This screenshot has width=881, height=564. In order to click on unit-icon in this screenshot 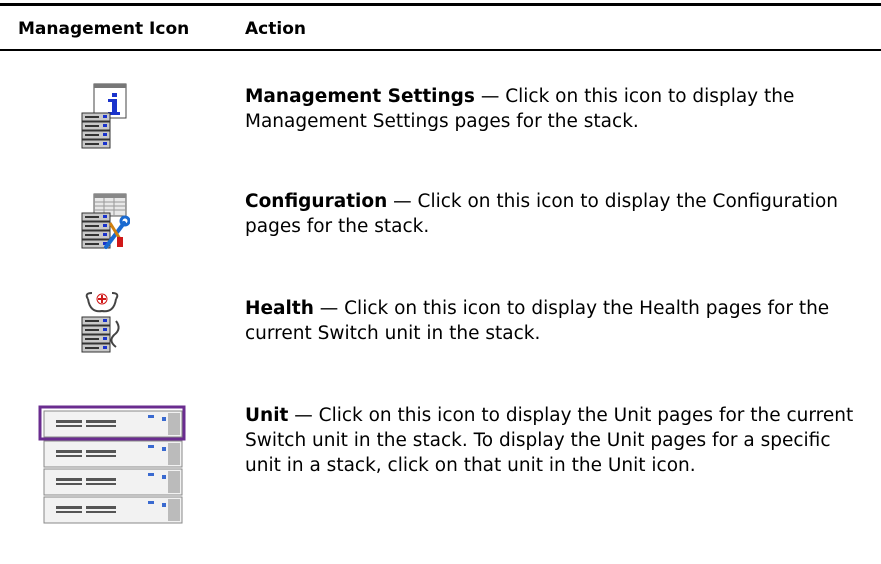, I will do `click(111, 466)`.